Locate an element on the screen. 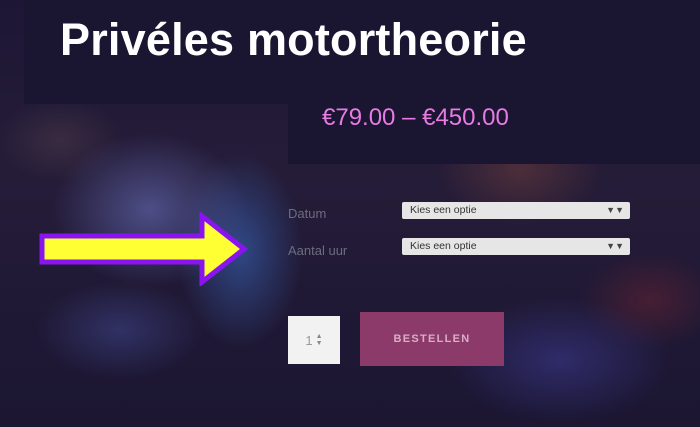 This screenshot has width=700, height=427. quantity-stepper: 1 ▲ ▼ is located at coordinates (314, 340).